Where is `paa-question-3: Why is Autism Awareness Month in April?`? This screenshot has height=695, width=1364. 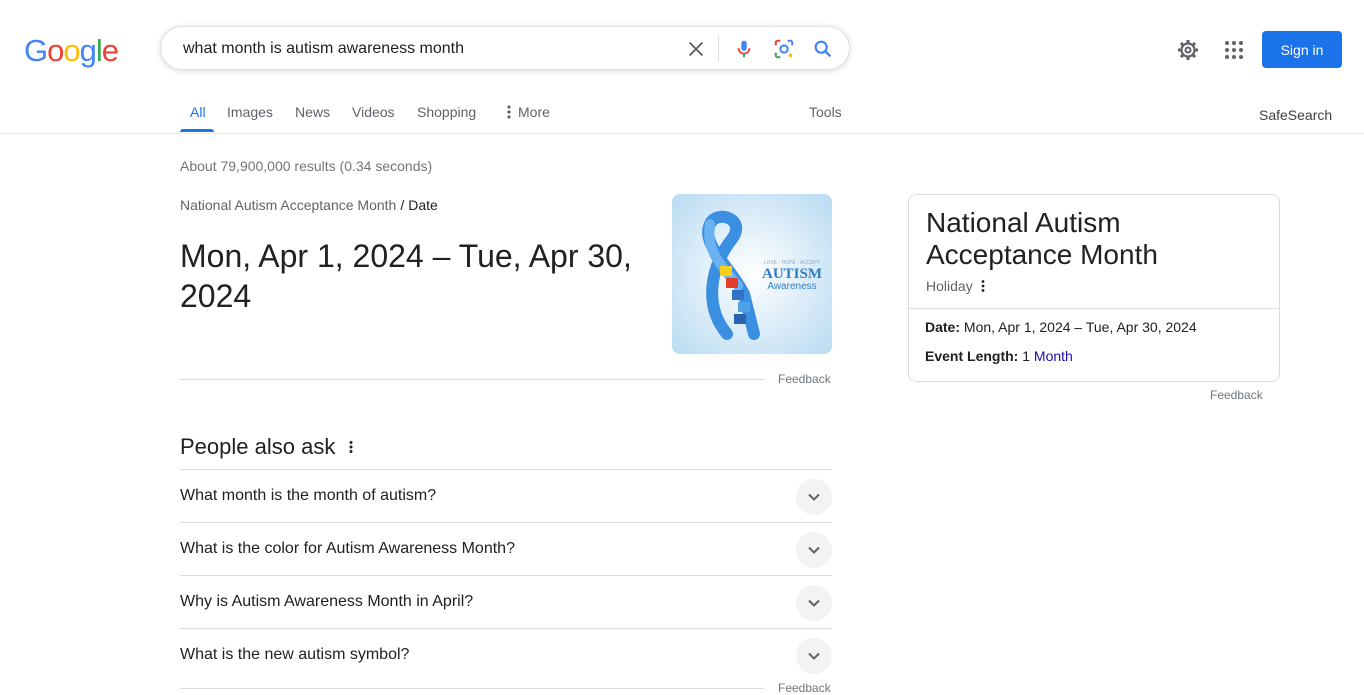 paa-question-3: Why is Autism Awareness Month in April? is located at coordinates (506, 601).